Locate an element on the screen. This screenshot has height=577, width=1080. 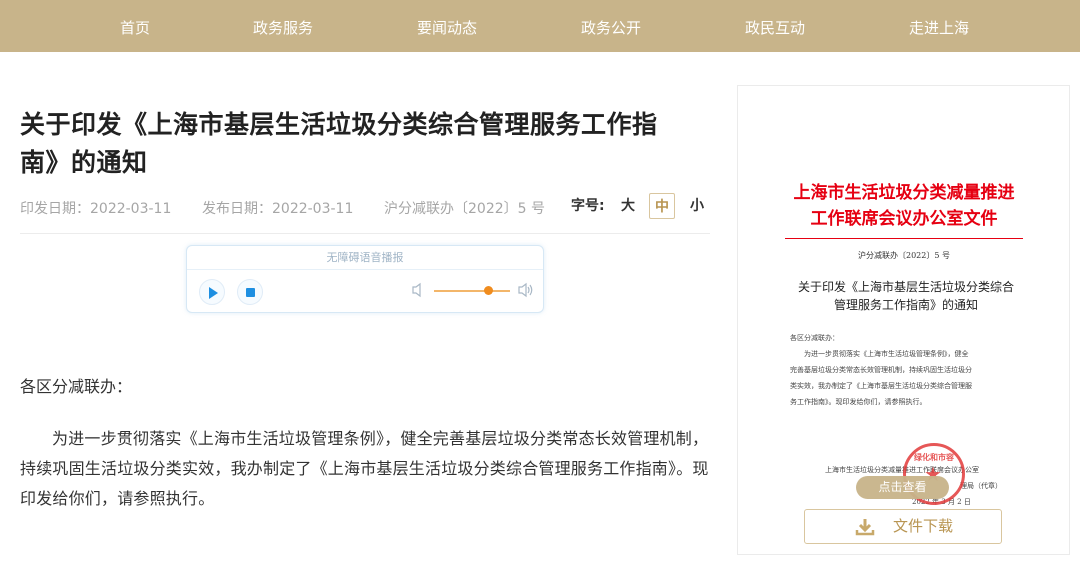
doc-red-line is located at coordinates (904, 238).